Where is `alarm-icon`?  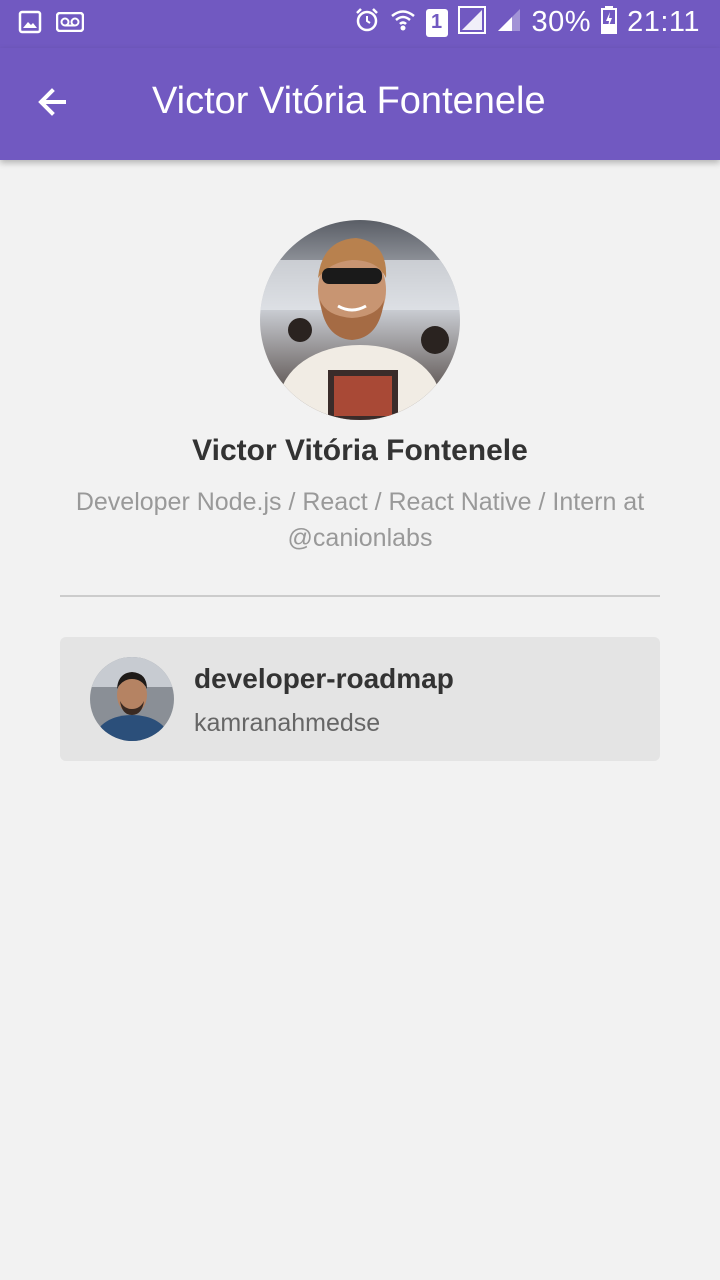 alarm-icon is located at coordinates (367, 22).